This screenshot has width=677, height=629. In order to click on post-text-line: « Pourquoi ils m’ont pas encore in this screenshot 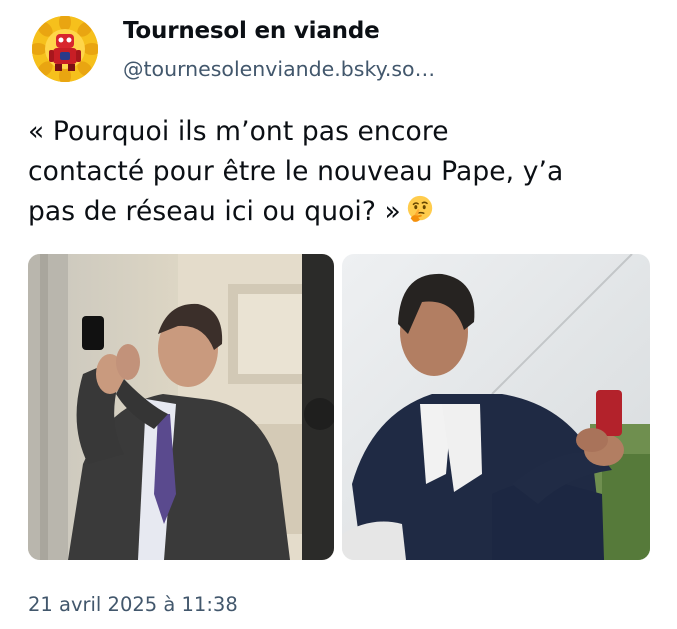, I will do `click(238, 131)`.